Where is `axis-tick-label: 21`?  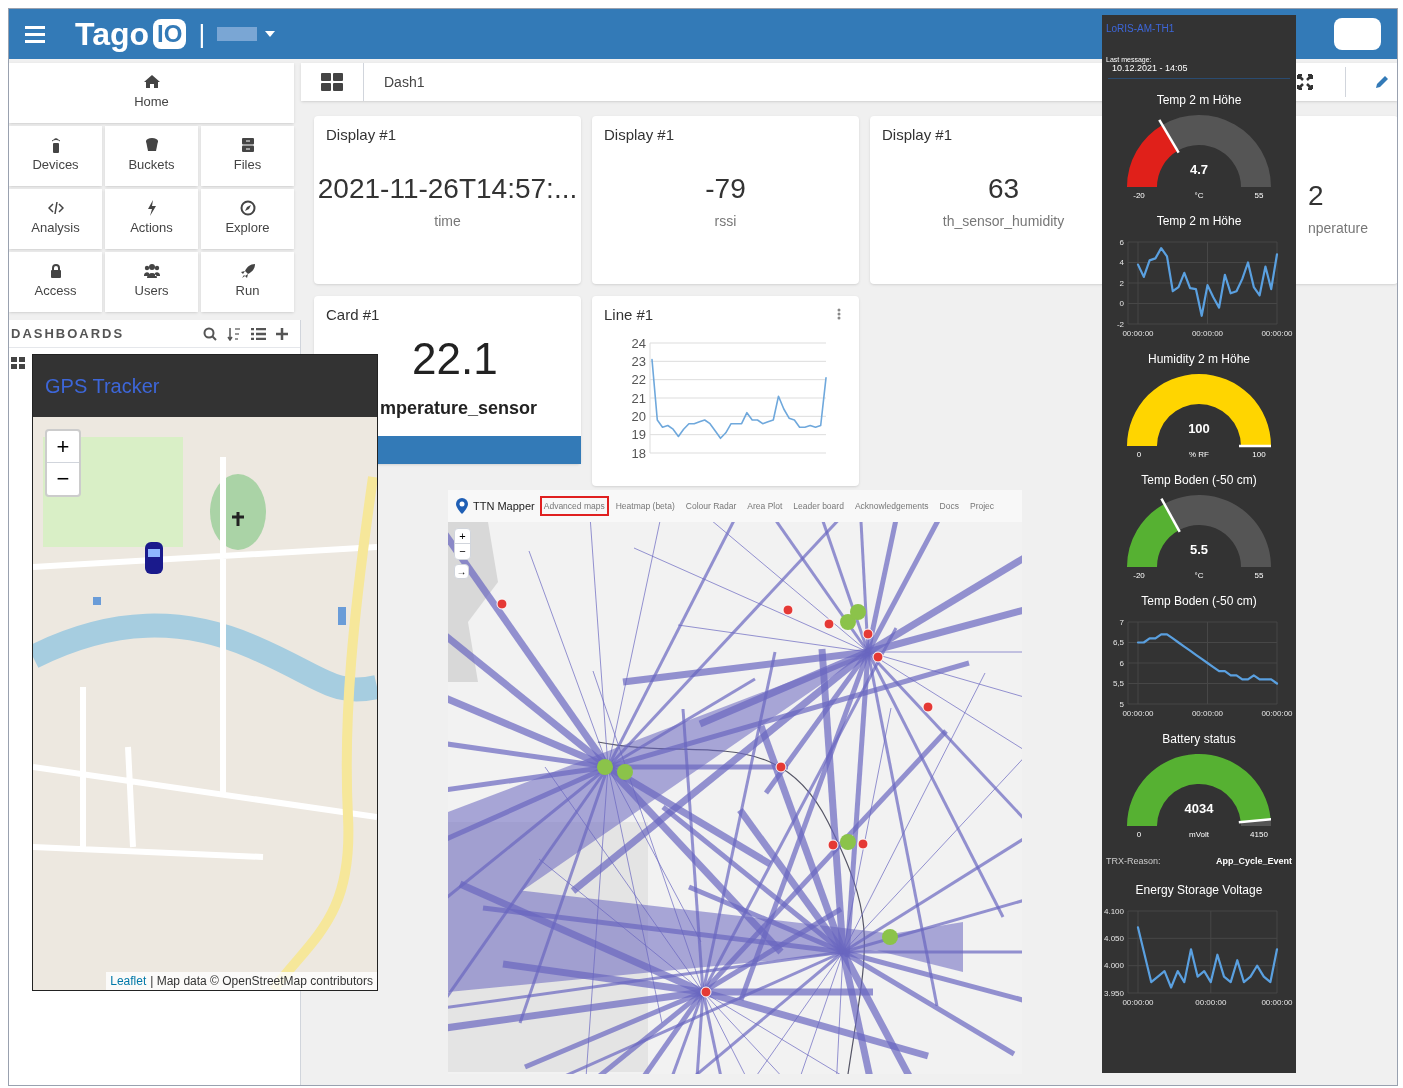
axis-tick-label: 21 is located at coordinates (638, 398).